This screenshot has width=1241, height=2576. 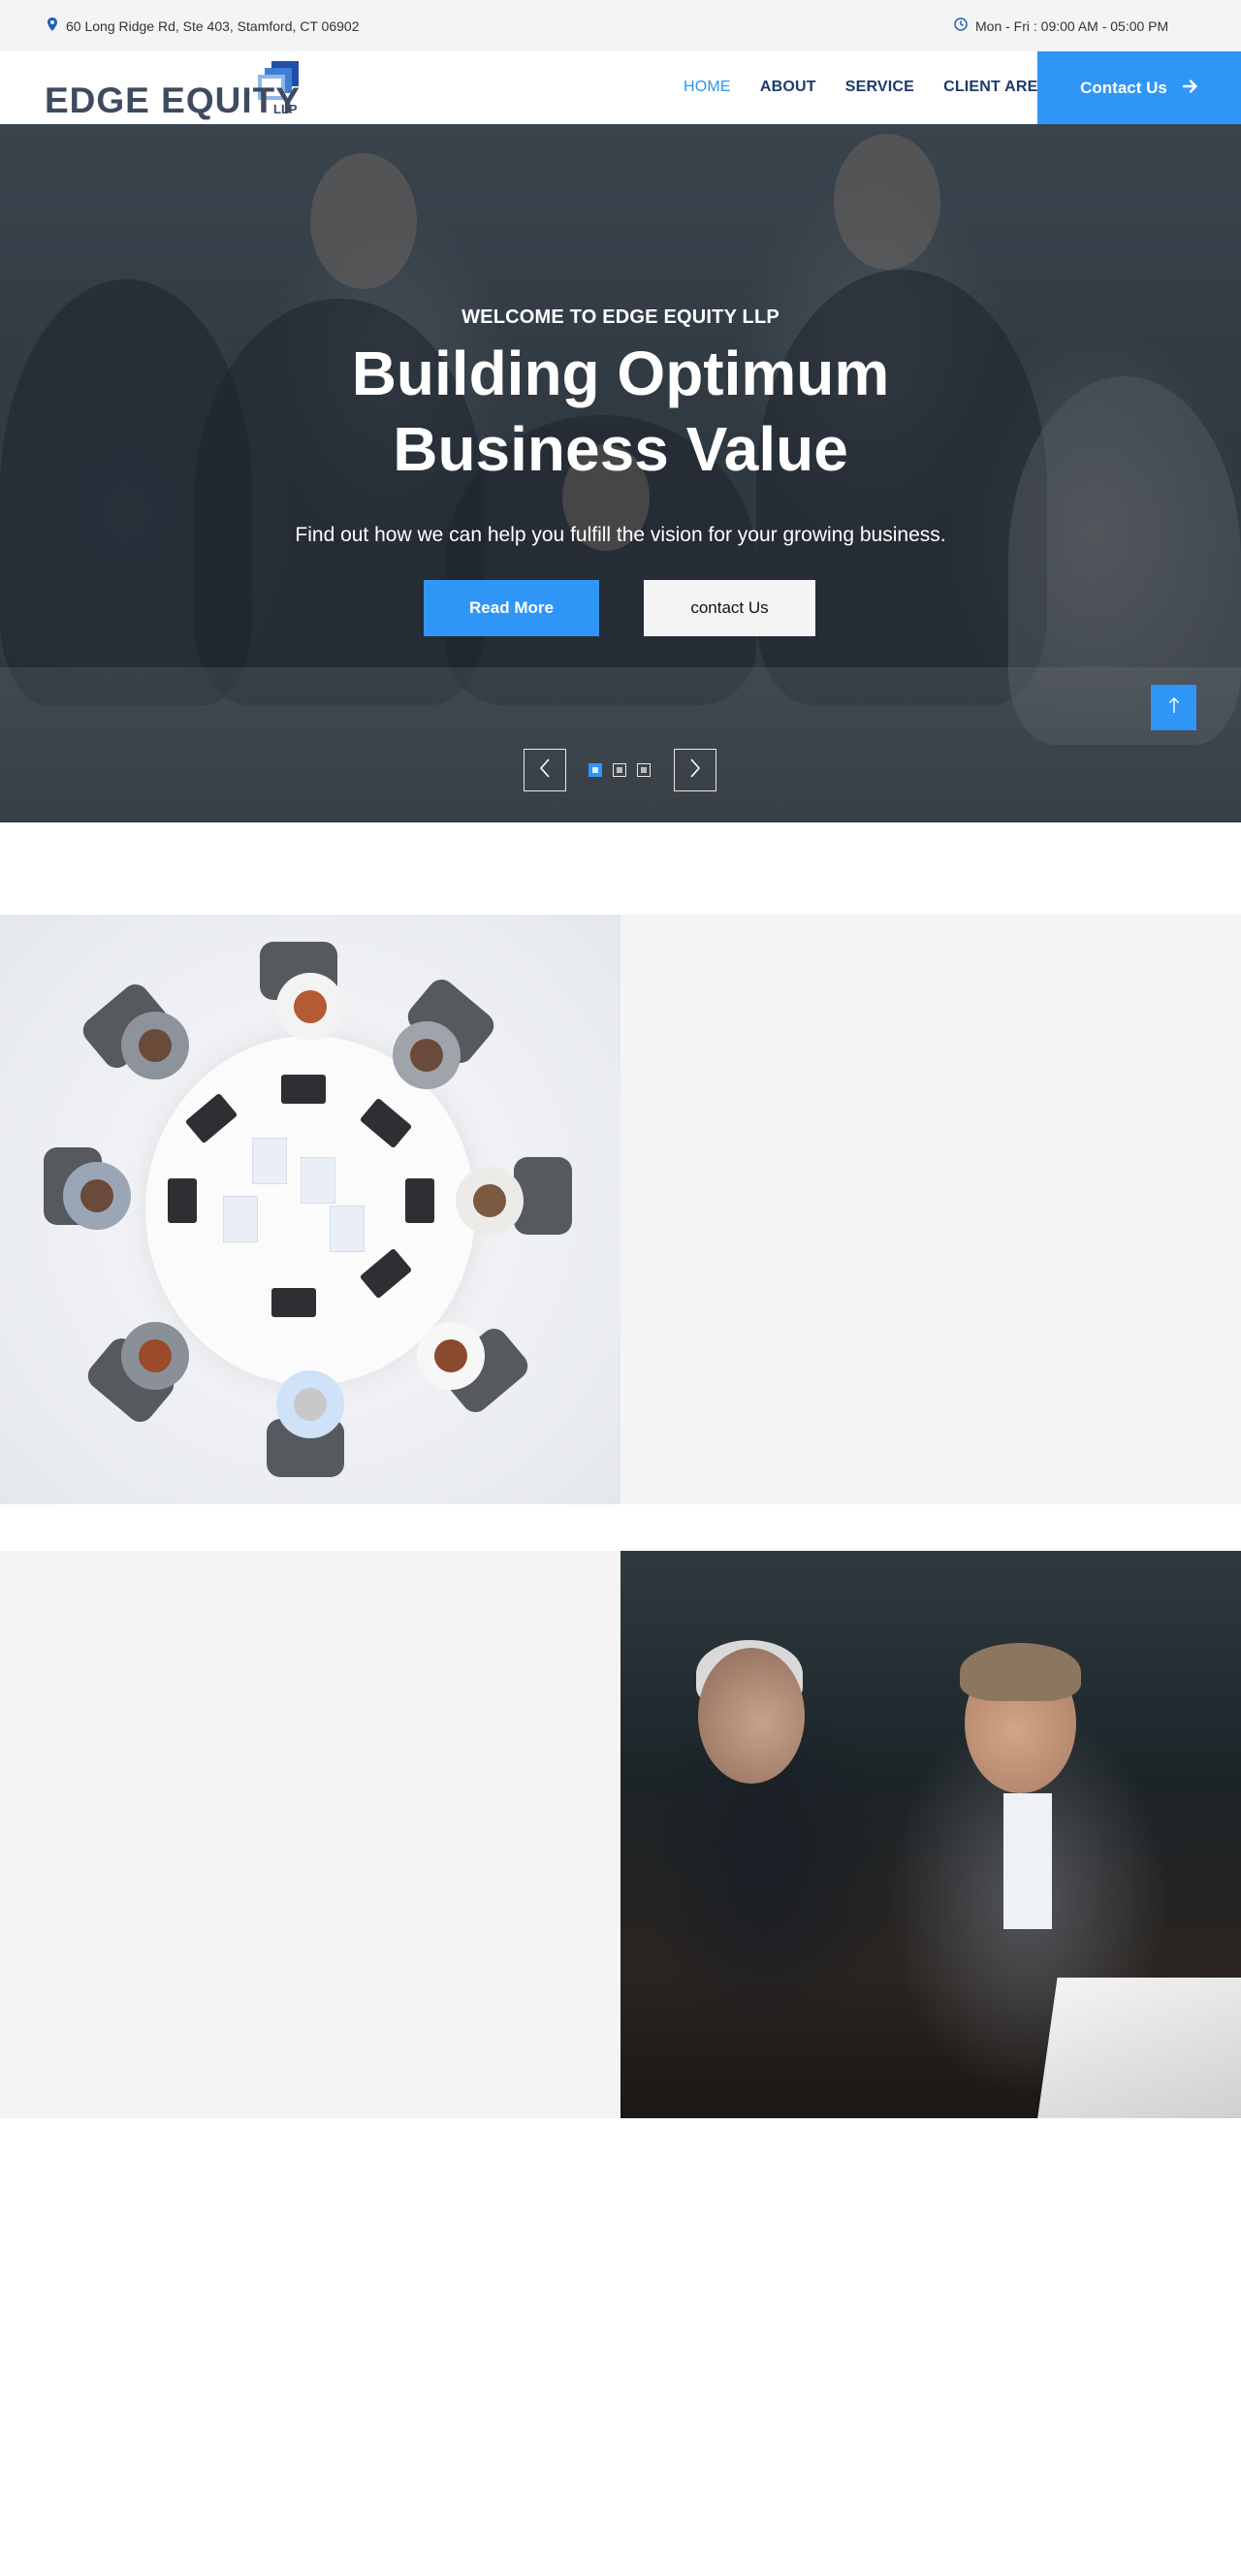 I want to click on scroll-to-top-button, so click(x=1173, y=707).